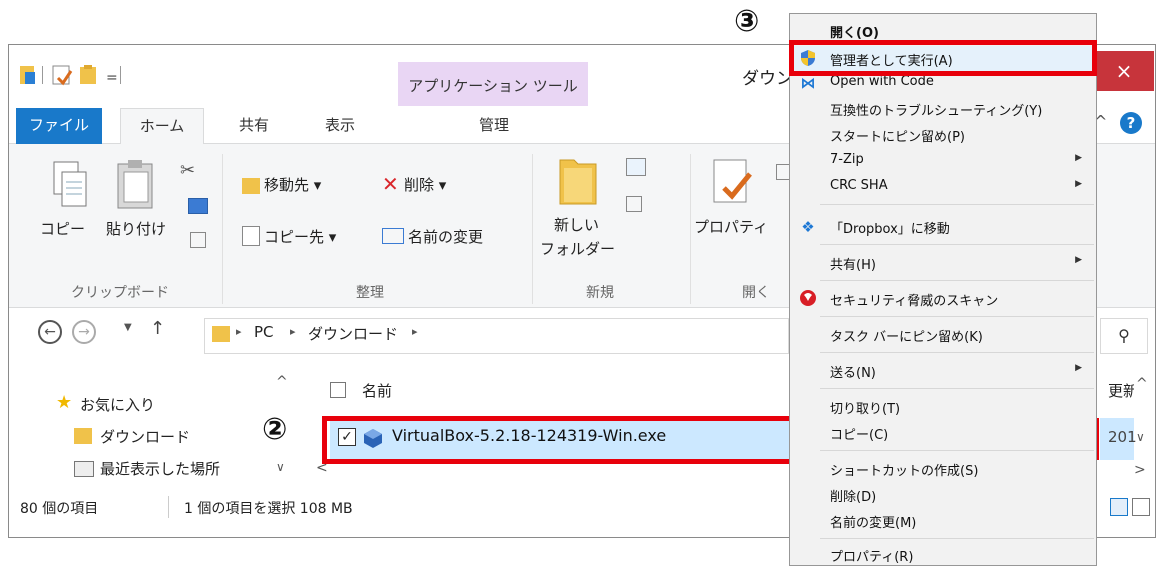 The width and height of the screenshot is (1168, 568). What do you see at coordinates (1121, 390) in the screenshot?
I see `column-header-date: 更新` at bounding box center [1121, 390].